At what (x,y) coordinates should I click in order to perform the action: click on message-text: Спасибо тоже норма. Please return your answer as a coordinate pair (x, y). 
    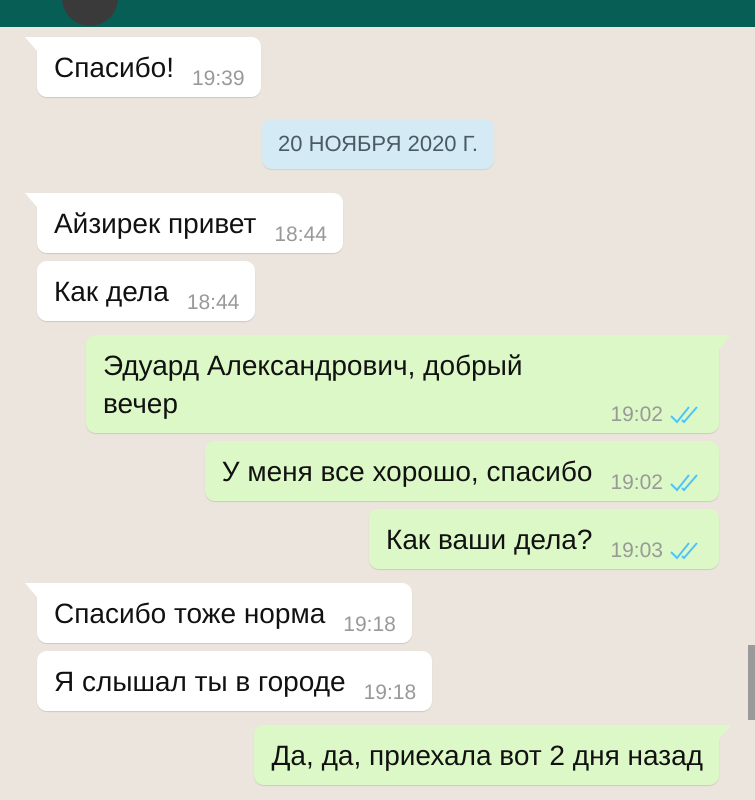
    Looking at the image, I should click on (190, 614).